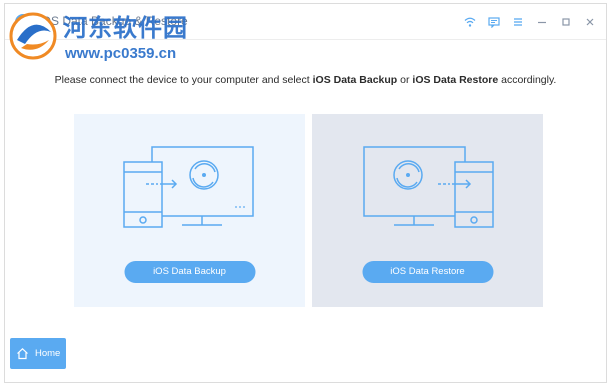  I want to click on instruction-mid: or, so click(405, 80).